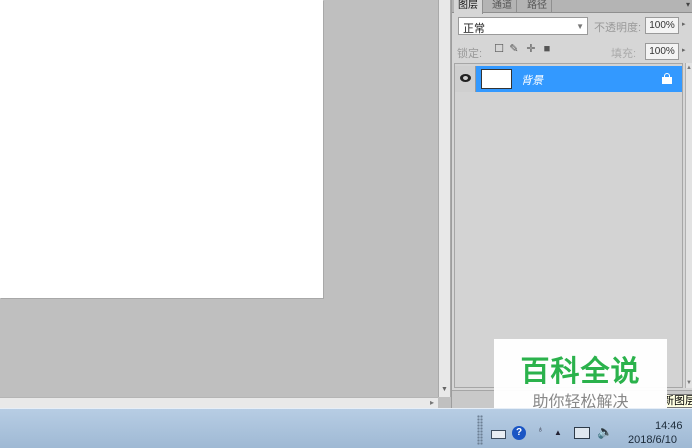  What do you see at coordinates (537, 6) in the screenshot?
I see `tab-paths: 路径` at bounding box center [537, 6].